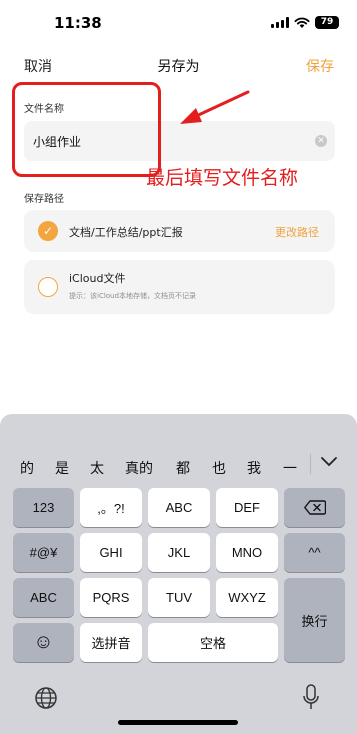 This screenshot has height=734, width=357. Describe the element at coordinates (222, 178) in the screenshot. I see `annotation-text: 最后填写文件名称` at that location.